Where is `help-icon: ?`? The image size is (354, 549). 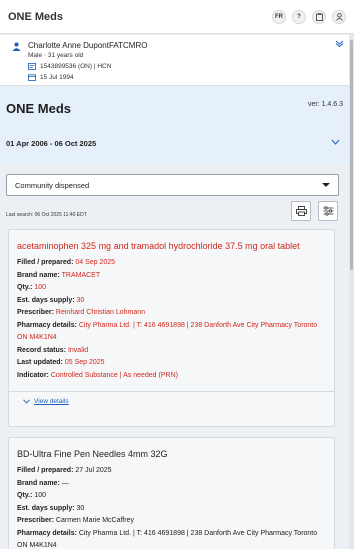
help-icon: ? is located at coordinates (299, 16).